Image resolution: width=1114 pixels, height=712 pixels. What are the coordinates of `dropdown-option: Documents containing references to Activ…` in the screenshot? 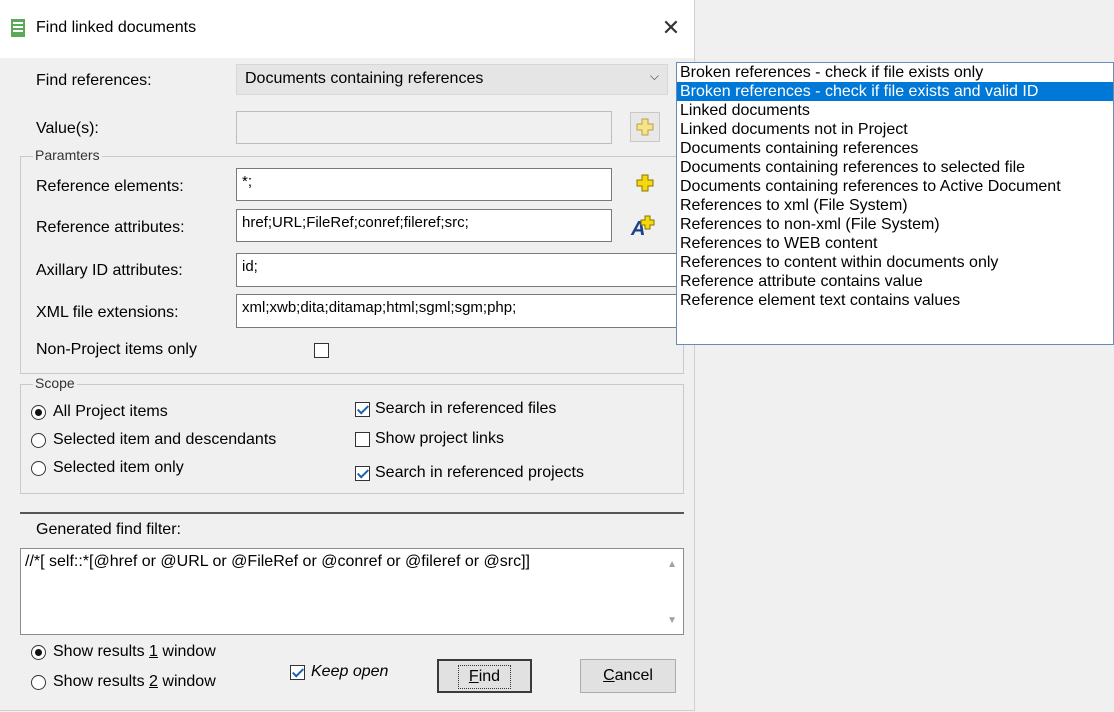 It's located at (895, 186).